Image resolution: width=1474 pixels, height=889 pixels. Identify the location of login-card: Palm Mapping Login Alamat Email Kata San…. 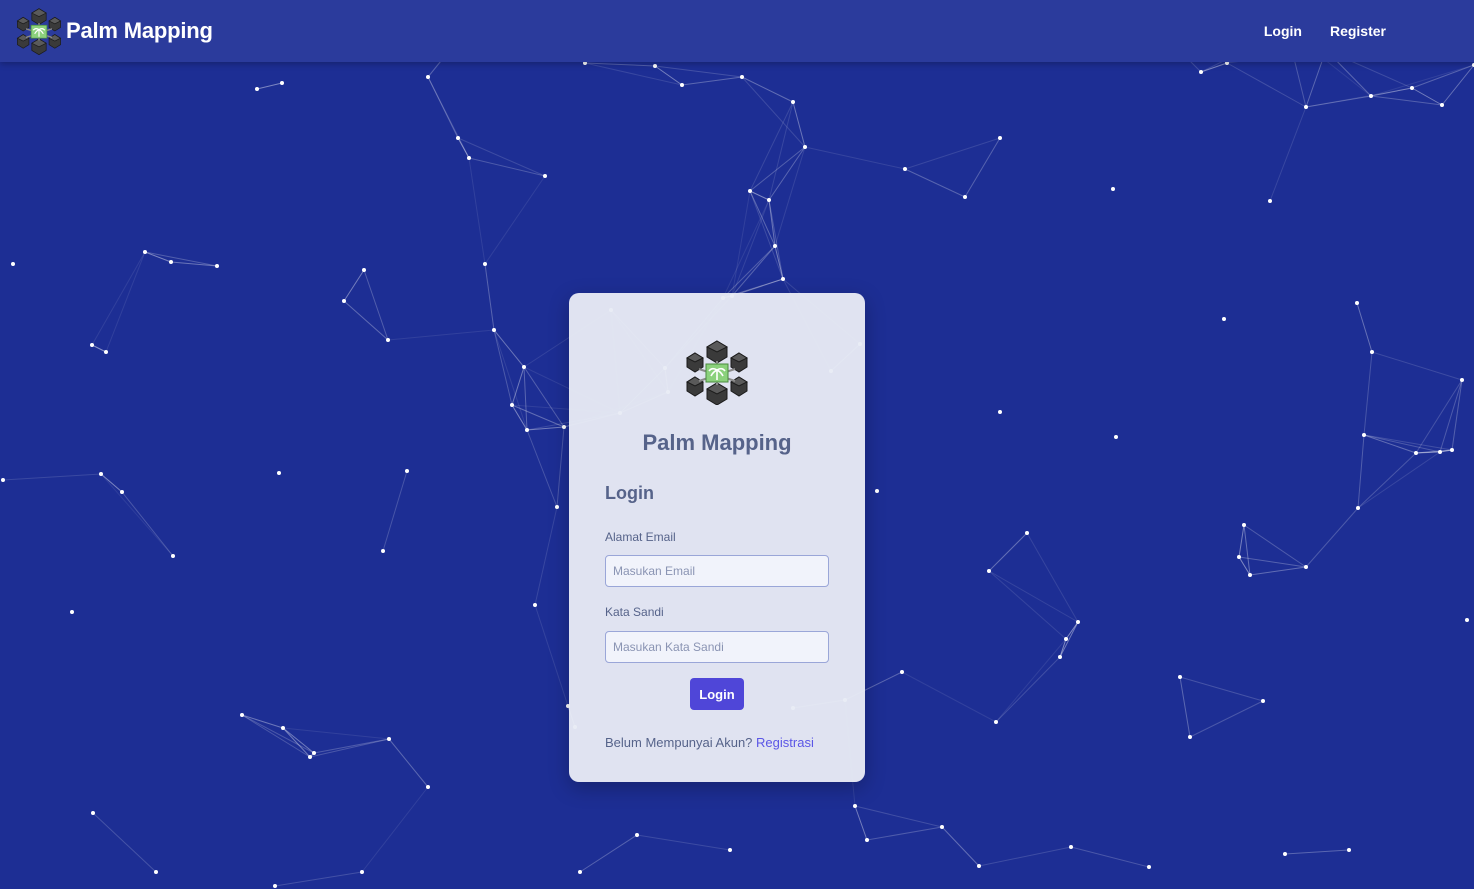
(717, 537).